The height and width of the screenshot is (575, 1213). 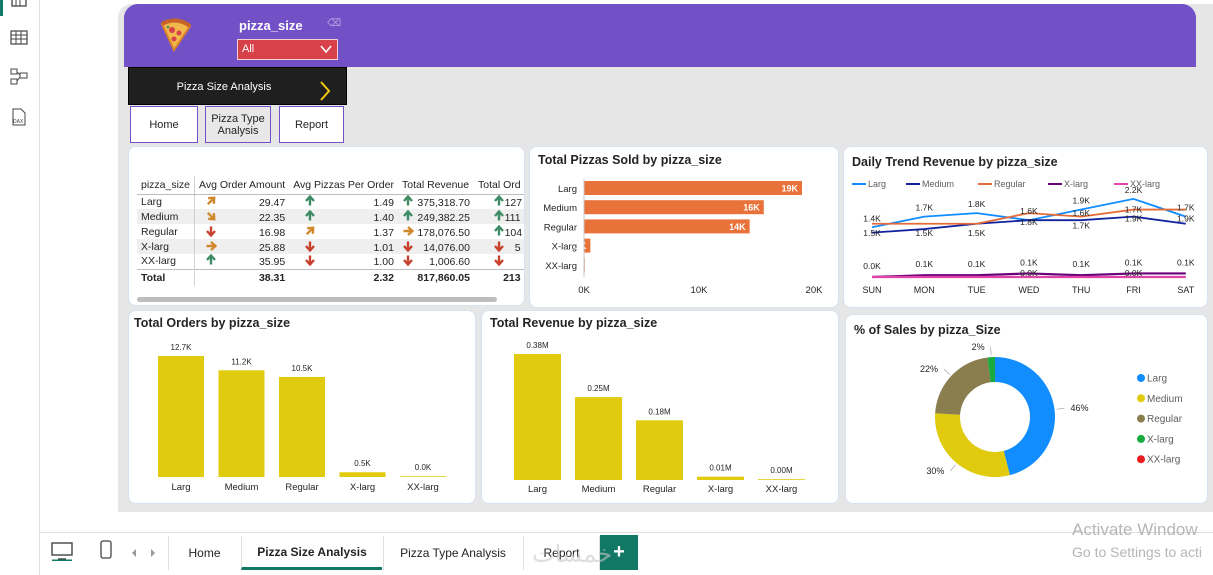 I want to click on pizza-icon, so click(x=176, y=35).